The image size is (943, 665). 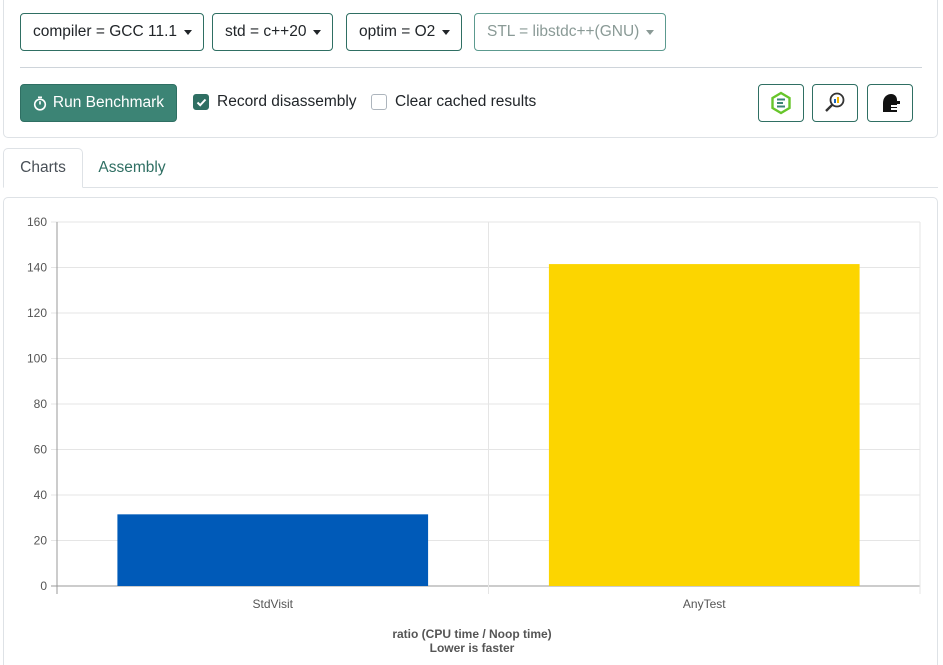 What do you see at coordinates (266, 31) in the screenshot?
I see `std-dropdown-label: std = c++20` at bounding box center [266, 31].